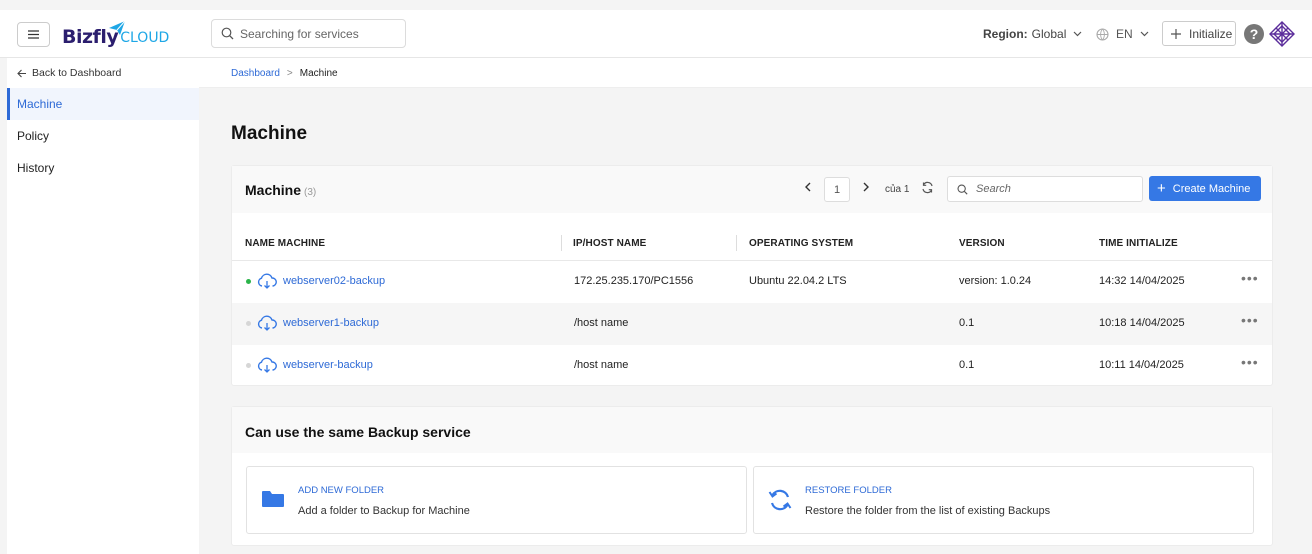  Describe the element at coordinates (21, 73) in the screenshot. I see `arrow-left-icon` at that location.